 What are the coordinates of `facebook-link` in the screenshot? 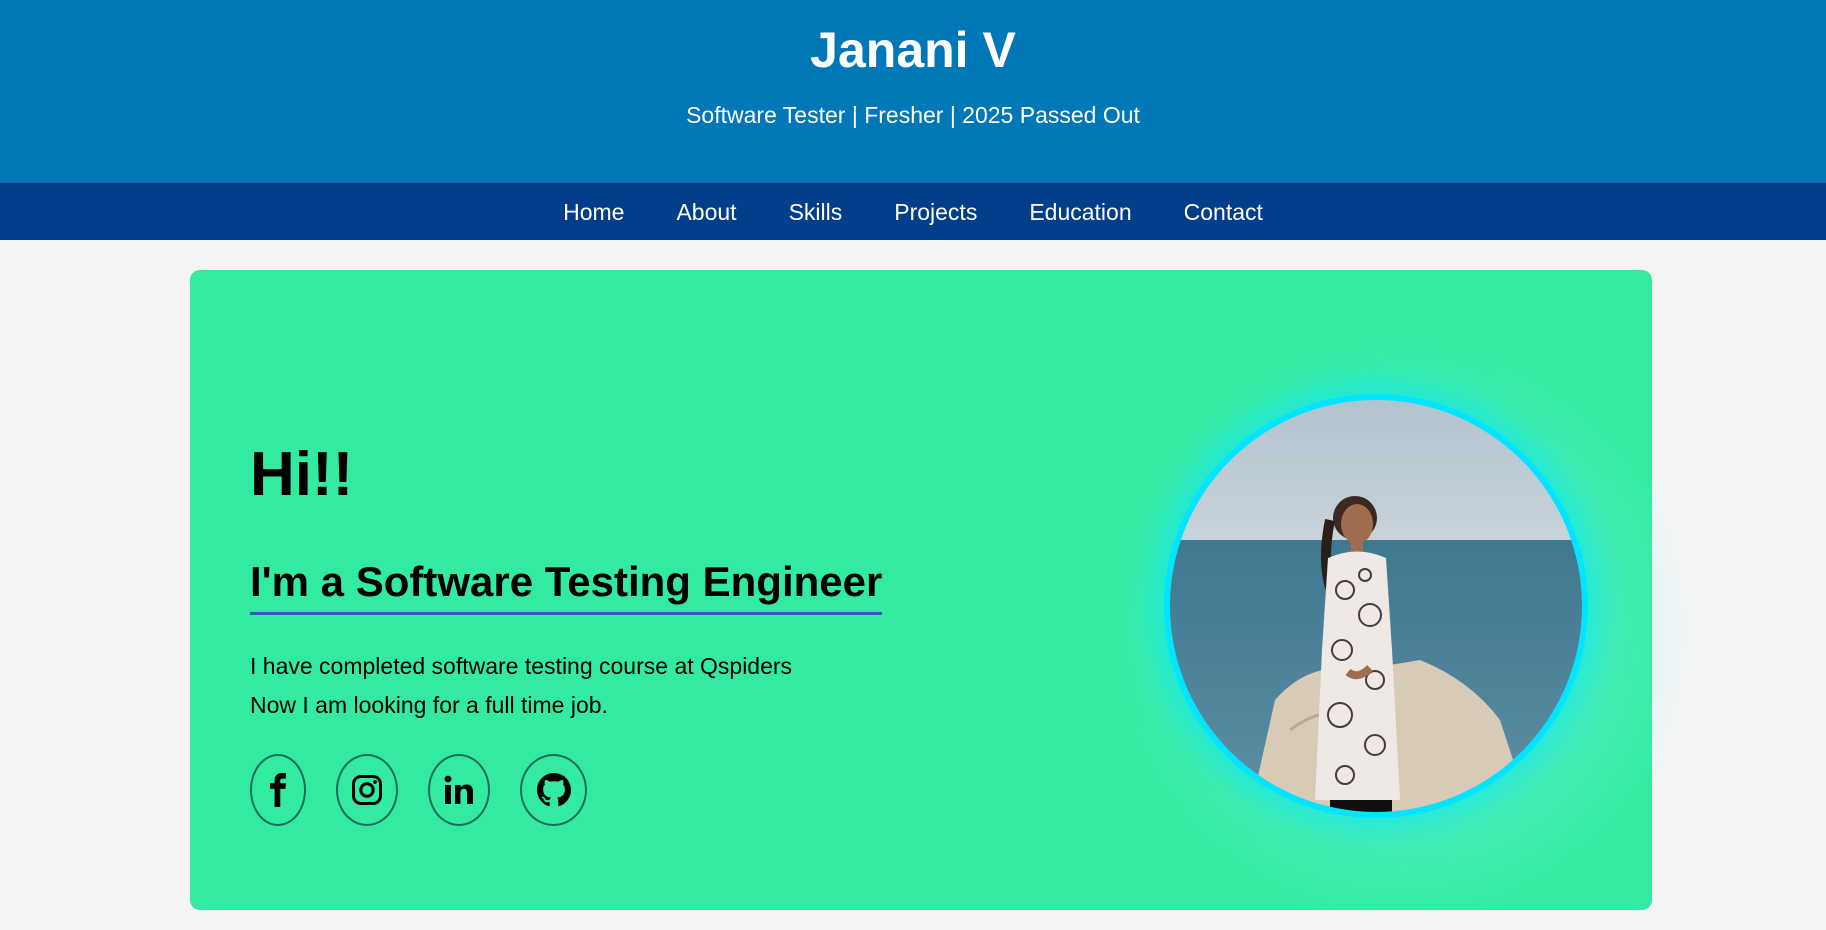 It's located at (278, 790).